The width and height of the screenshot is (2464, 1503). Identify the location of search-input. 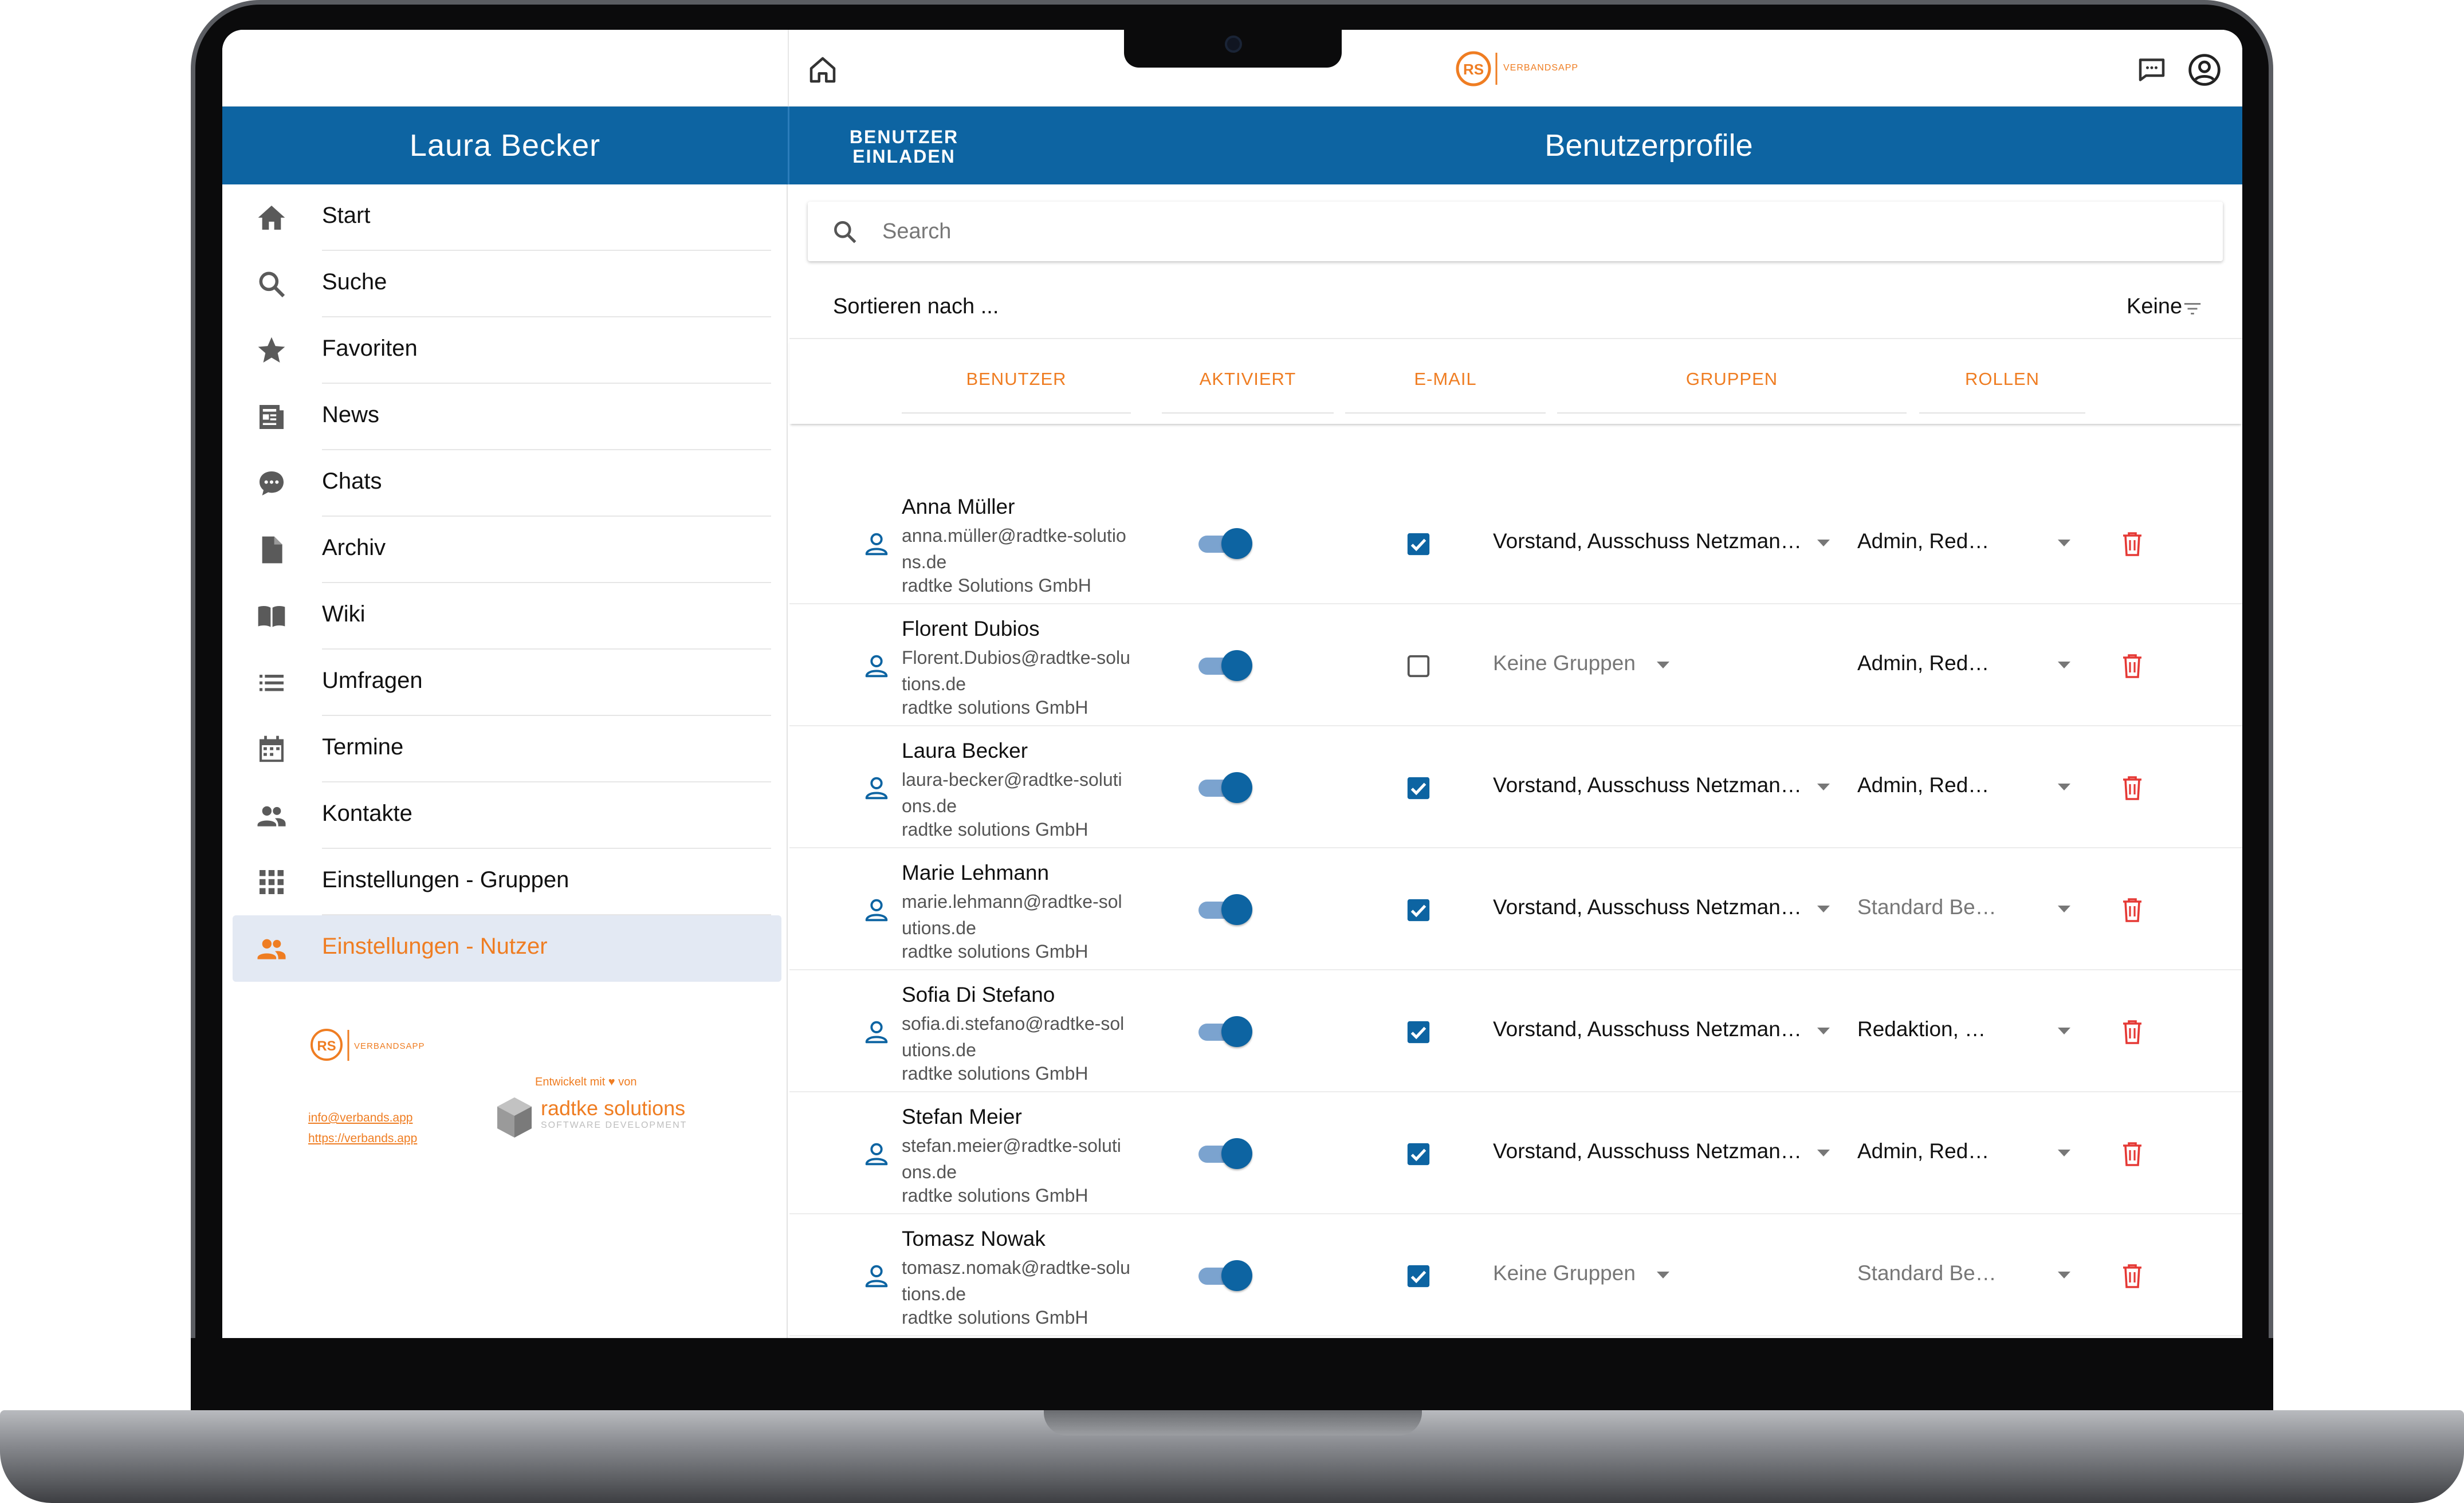
(1512, 231).